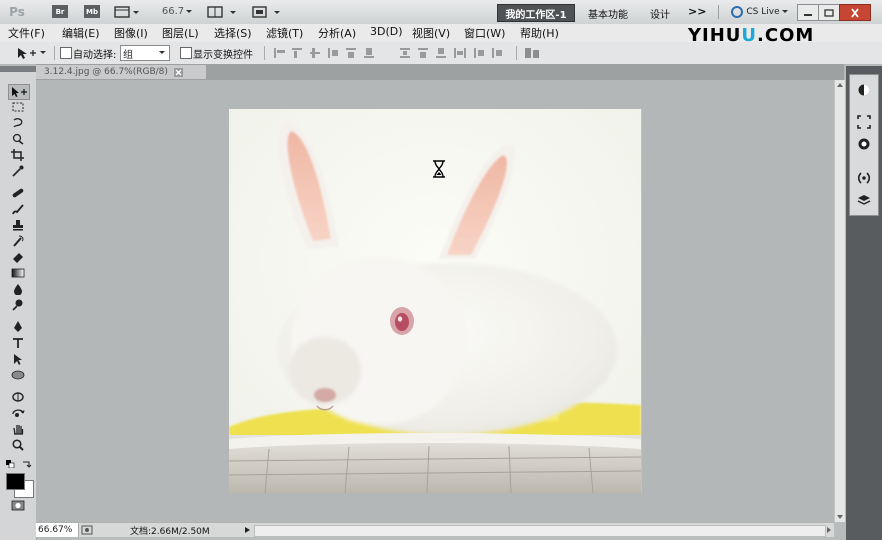 This screenshot has height=540, width=882. Describe the element at coordinates (18, 397) in the screenshot. I see `3d-rotate-tool` at that location.